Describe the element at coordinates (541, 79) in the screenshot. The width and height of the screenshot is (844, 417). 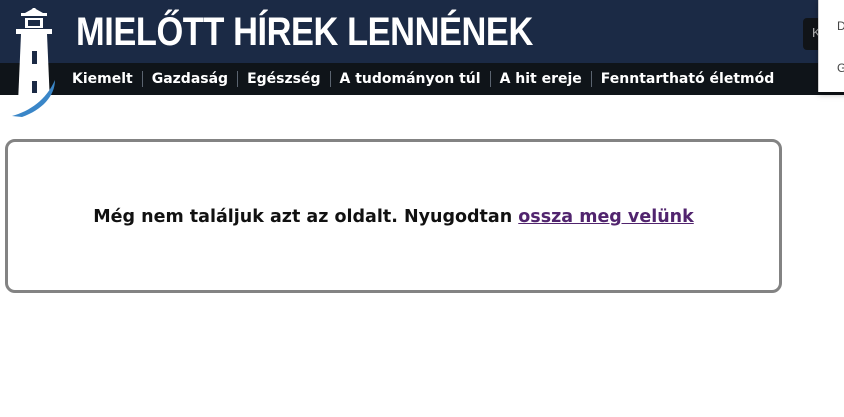
I see `nav-item-a-hit-ereje: A hit ereje` at that location.